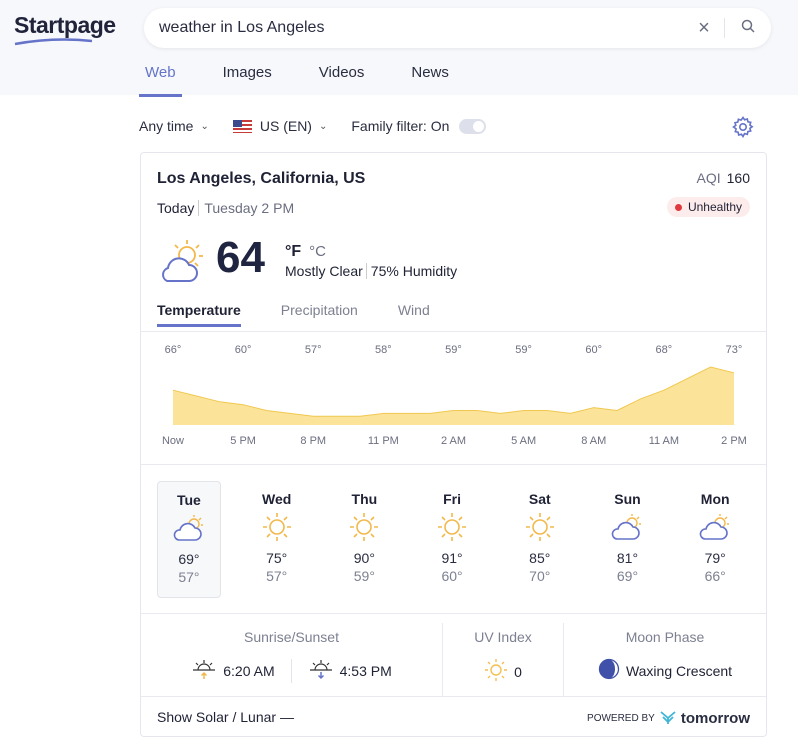 The image size is (798, 746). I want to click on sunrise-icon, so click(204, 670).